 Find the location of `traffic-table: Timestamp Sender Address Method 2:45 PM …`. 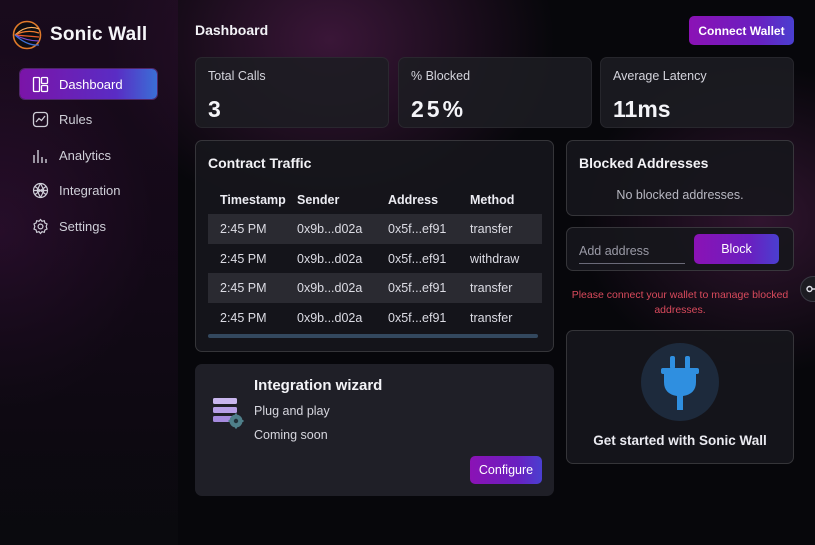

traffic-table: Timestamp Sender Address Method 2:45 PM … is located at coordinates (375, 259).